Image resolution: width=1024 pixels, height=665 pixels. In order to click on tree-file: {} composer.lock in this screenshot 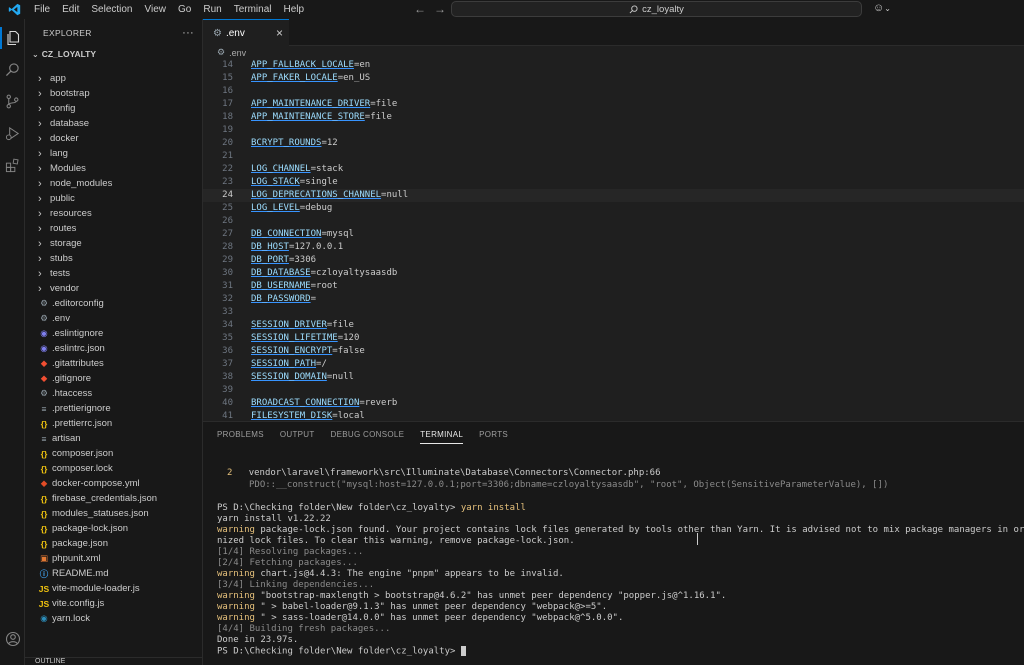, I will do `click(113, 468)`.